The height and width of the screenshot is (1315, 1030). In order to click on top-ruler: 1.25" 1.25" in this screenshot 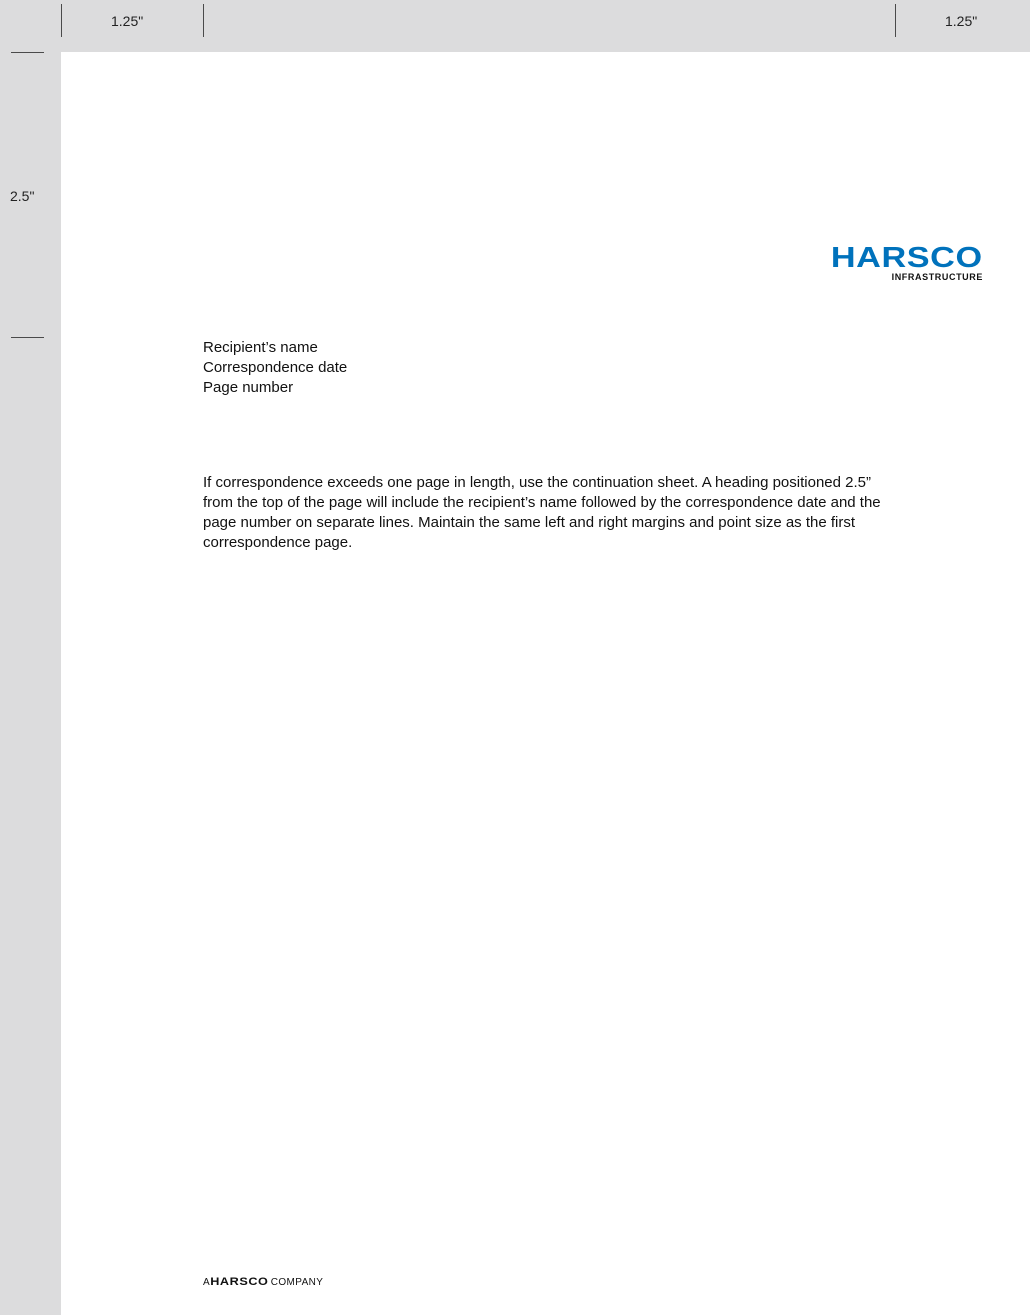, I will do `click(515, 26)`.